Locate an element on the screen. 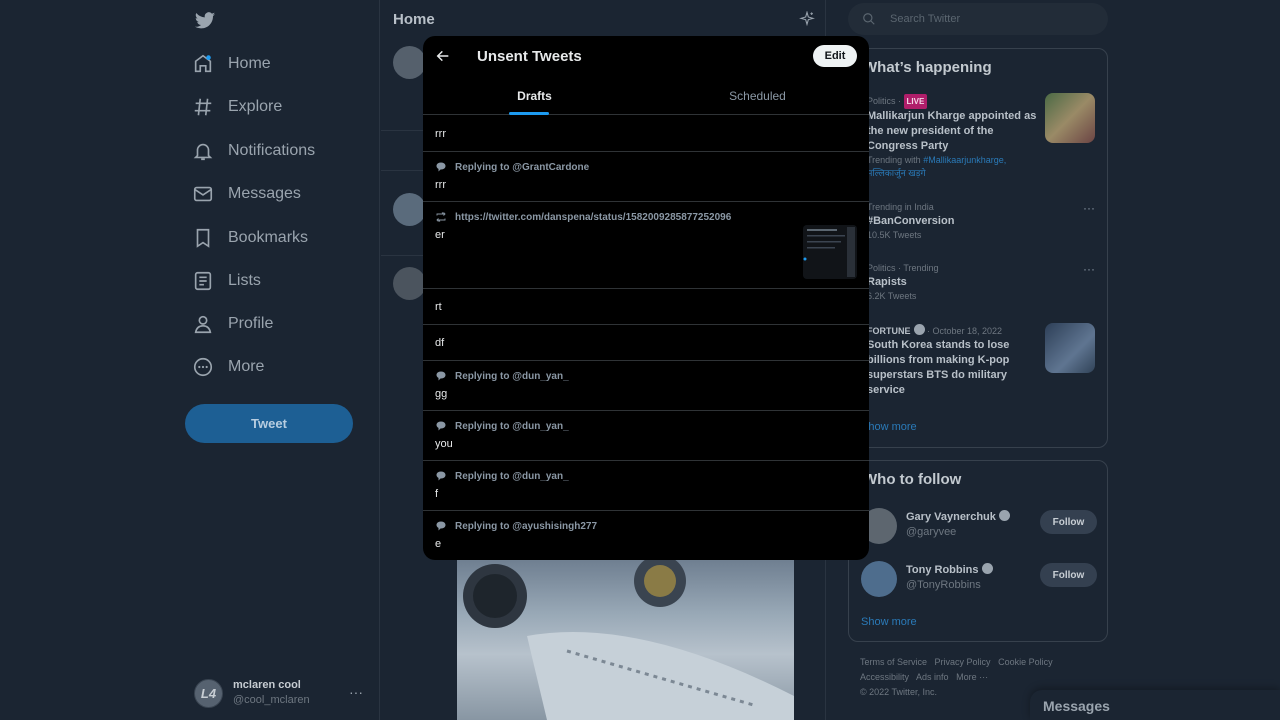 This screenshot has width=1280, height=720. draft-item: rrr is located at coordinates (646, 134).